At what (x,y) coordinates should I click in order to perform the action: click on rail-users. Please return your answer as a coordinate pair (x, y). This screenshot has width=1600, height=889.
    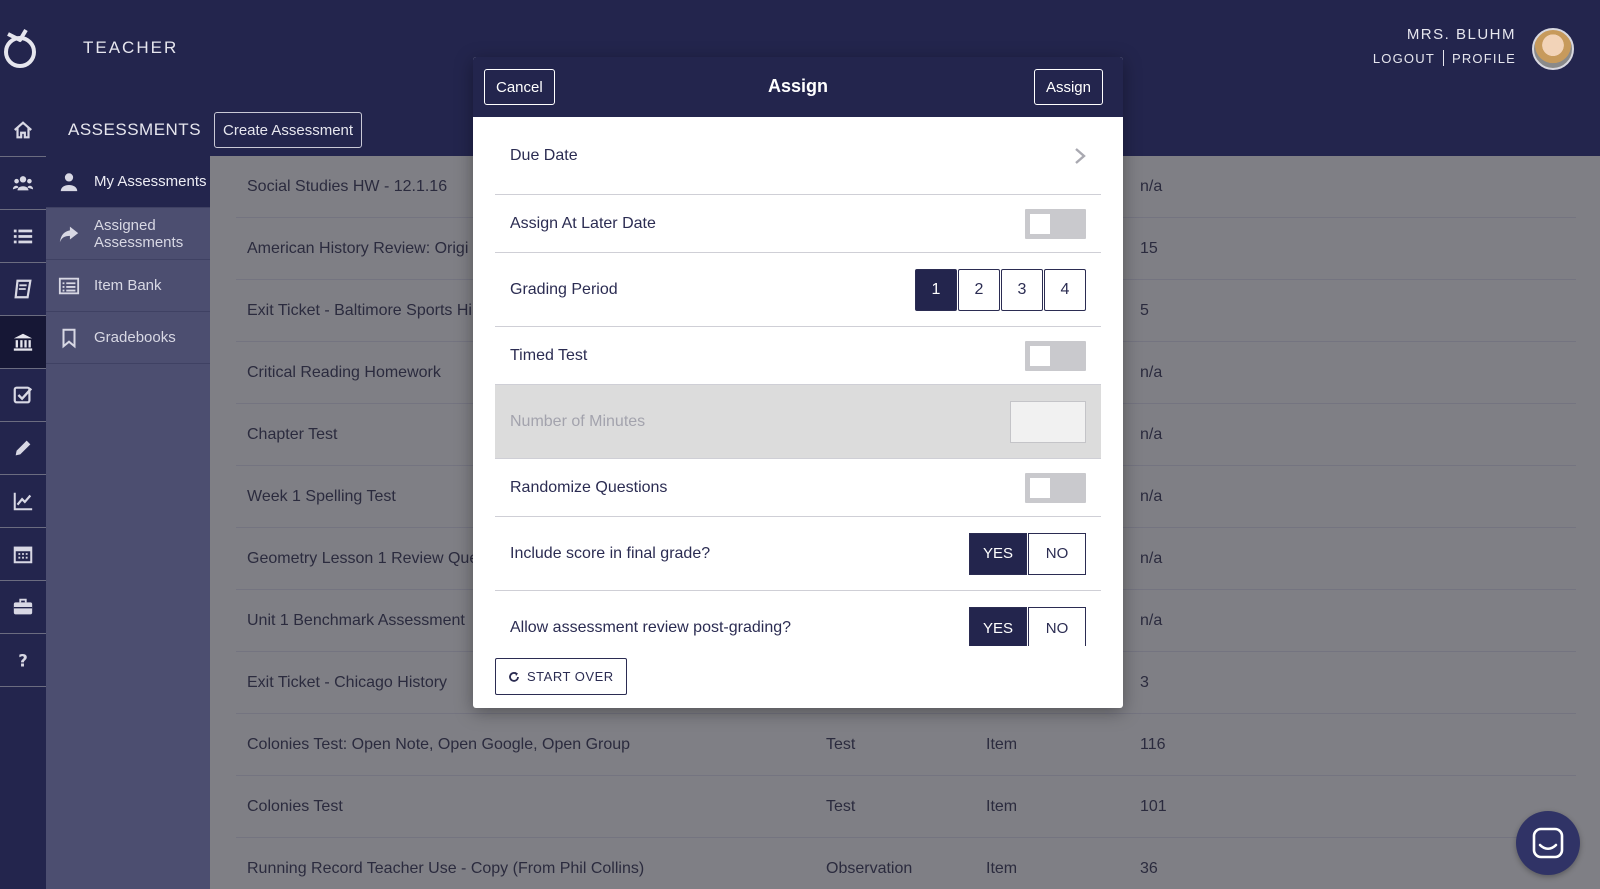
    Looking at the image, I should click on (23, 183).